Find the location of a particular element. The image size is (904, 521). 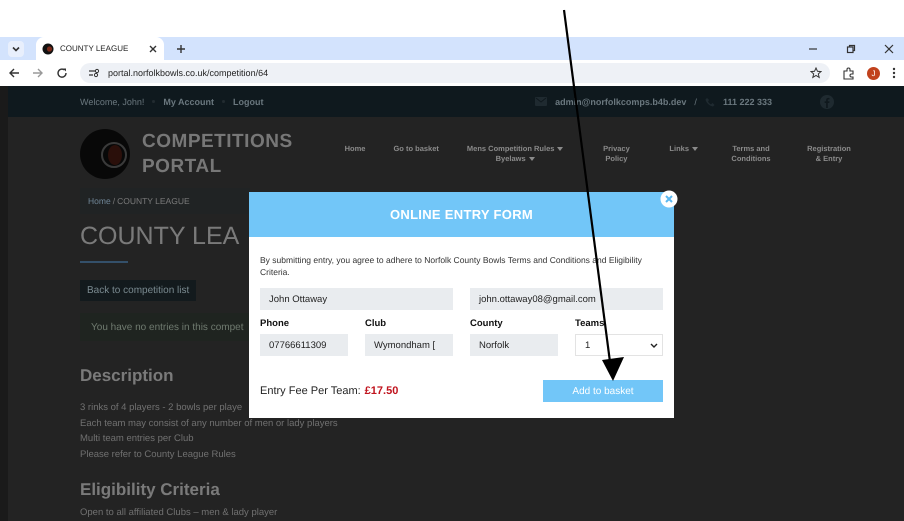

site-title: COMPETITIONS PORTAL is located at coordinates (217, 154).